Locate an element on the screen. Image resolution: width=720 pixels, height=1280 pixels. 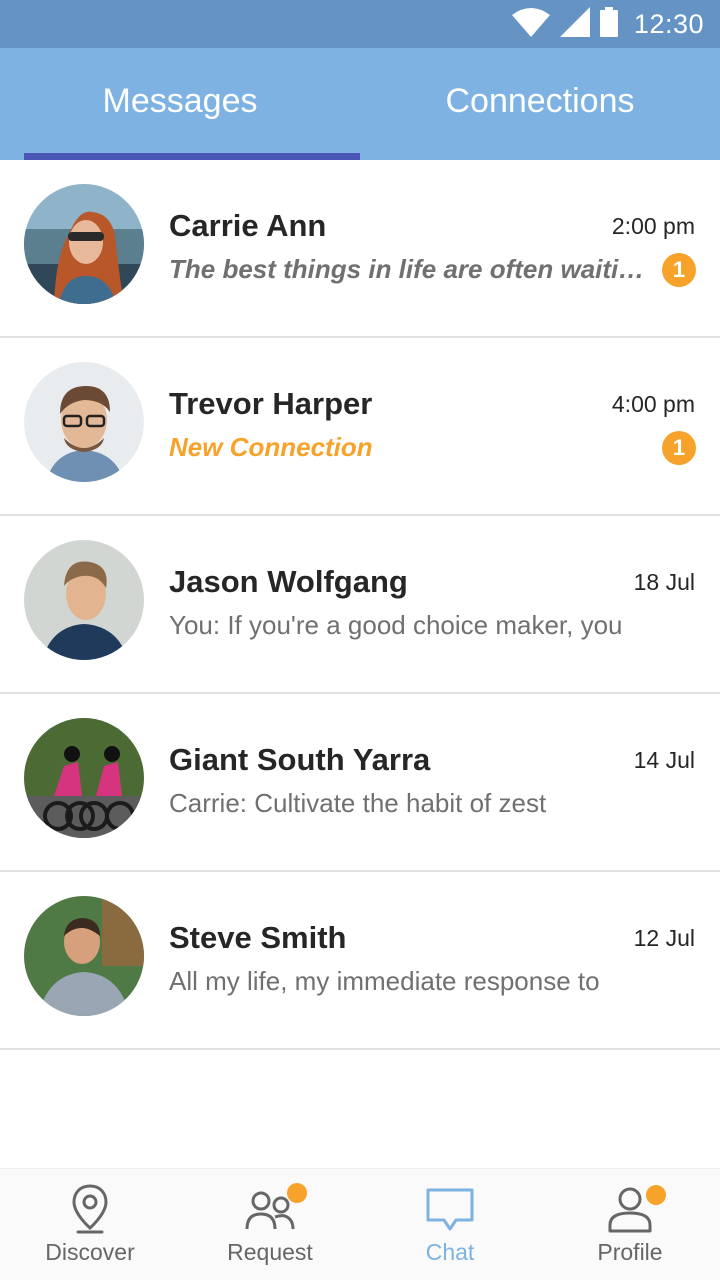
bottom-navigation: Discover Request Chat Profile is located at coordinates (360, 1224).